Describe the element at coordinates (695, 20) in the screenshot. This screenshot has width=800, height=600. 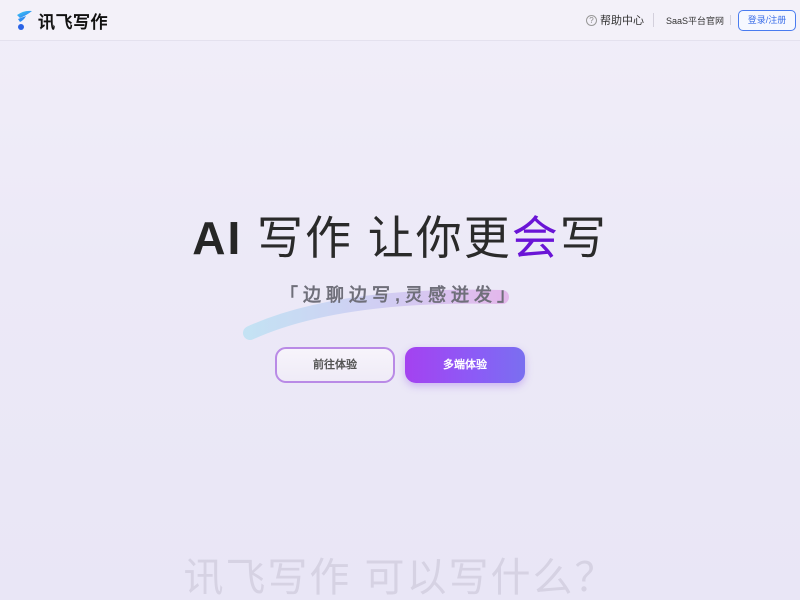
I see `saas-platform-link: SaaS平台官网` at that location.